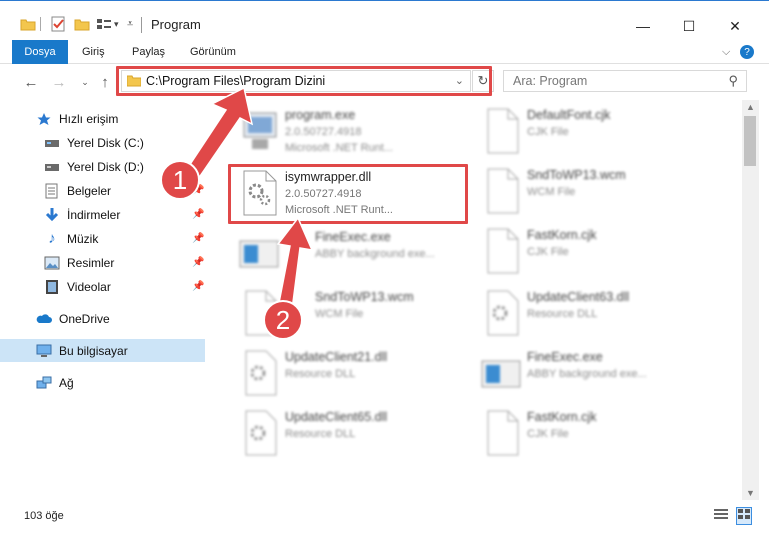 This screenshot has height=540, width=769. I want to click on callout-2: 2, so click(283, 320).